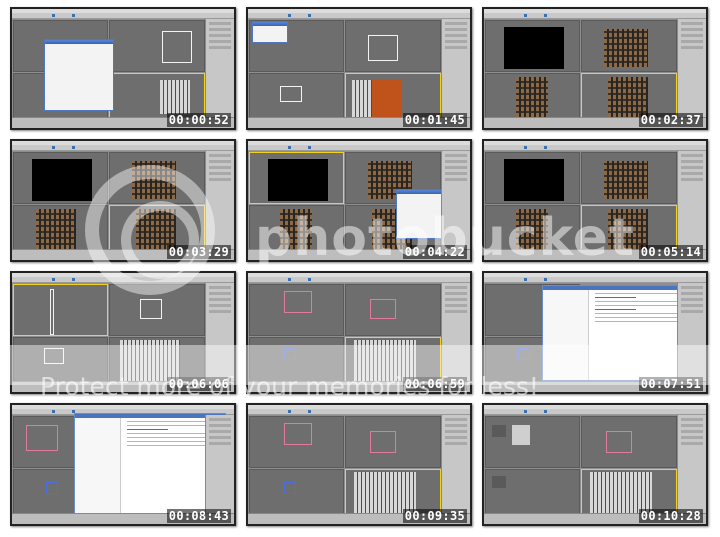 This screenshot has width=720, height=537. Describe the element at coordinates (595, 332) in the screenshot. I see `thumbnail-9: 00:07:51` at that location.